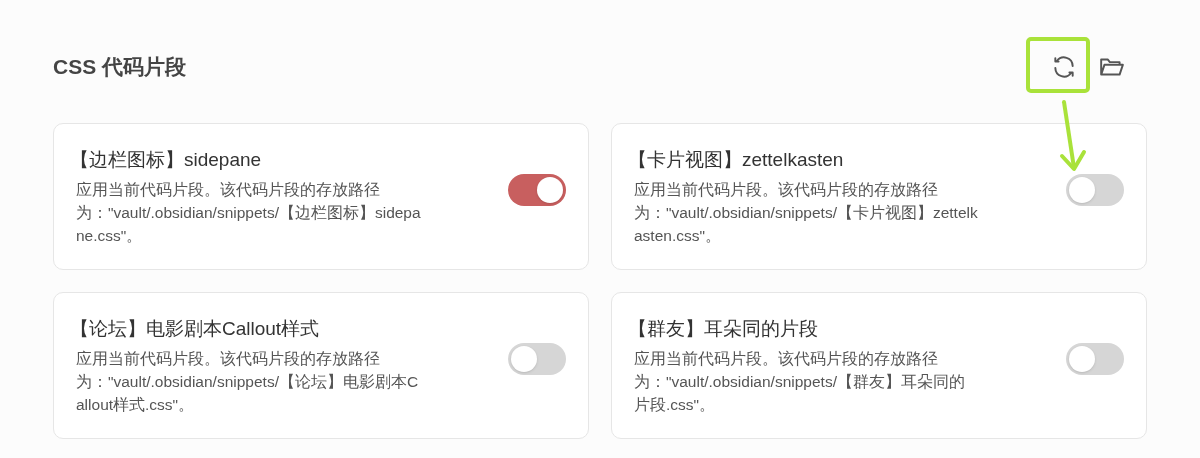  I want to click on snippet-description: 应用当前代码片段。该代码片段的存放路径为："vault/.obsidian/snippets/【群友】耳朵同的片段.css"。, so click(800, 381).